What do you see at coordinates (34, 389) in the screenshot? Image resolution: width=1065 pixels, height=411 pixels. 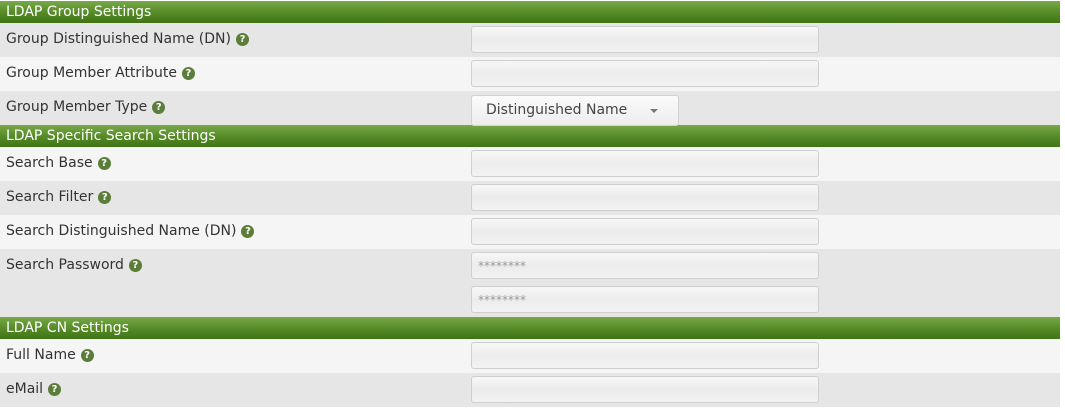 I see `email-label: eMail?` at bounding box center [34, 389].